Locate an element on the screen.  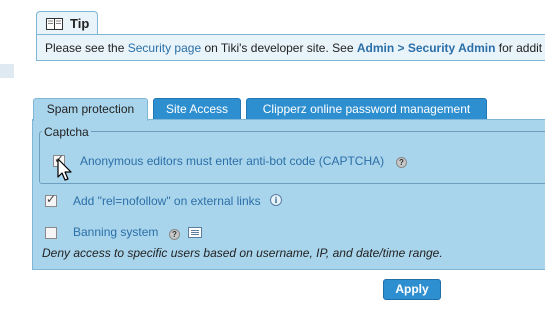
tip-title: Tip is located at coordinates (80, 23).